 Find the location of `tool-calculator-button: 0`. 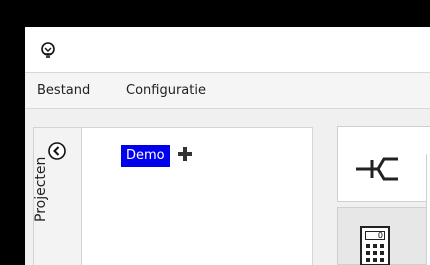

tool-calculator-button: 0 is located at coordinates (383, 236).